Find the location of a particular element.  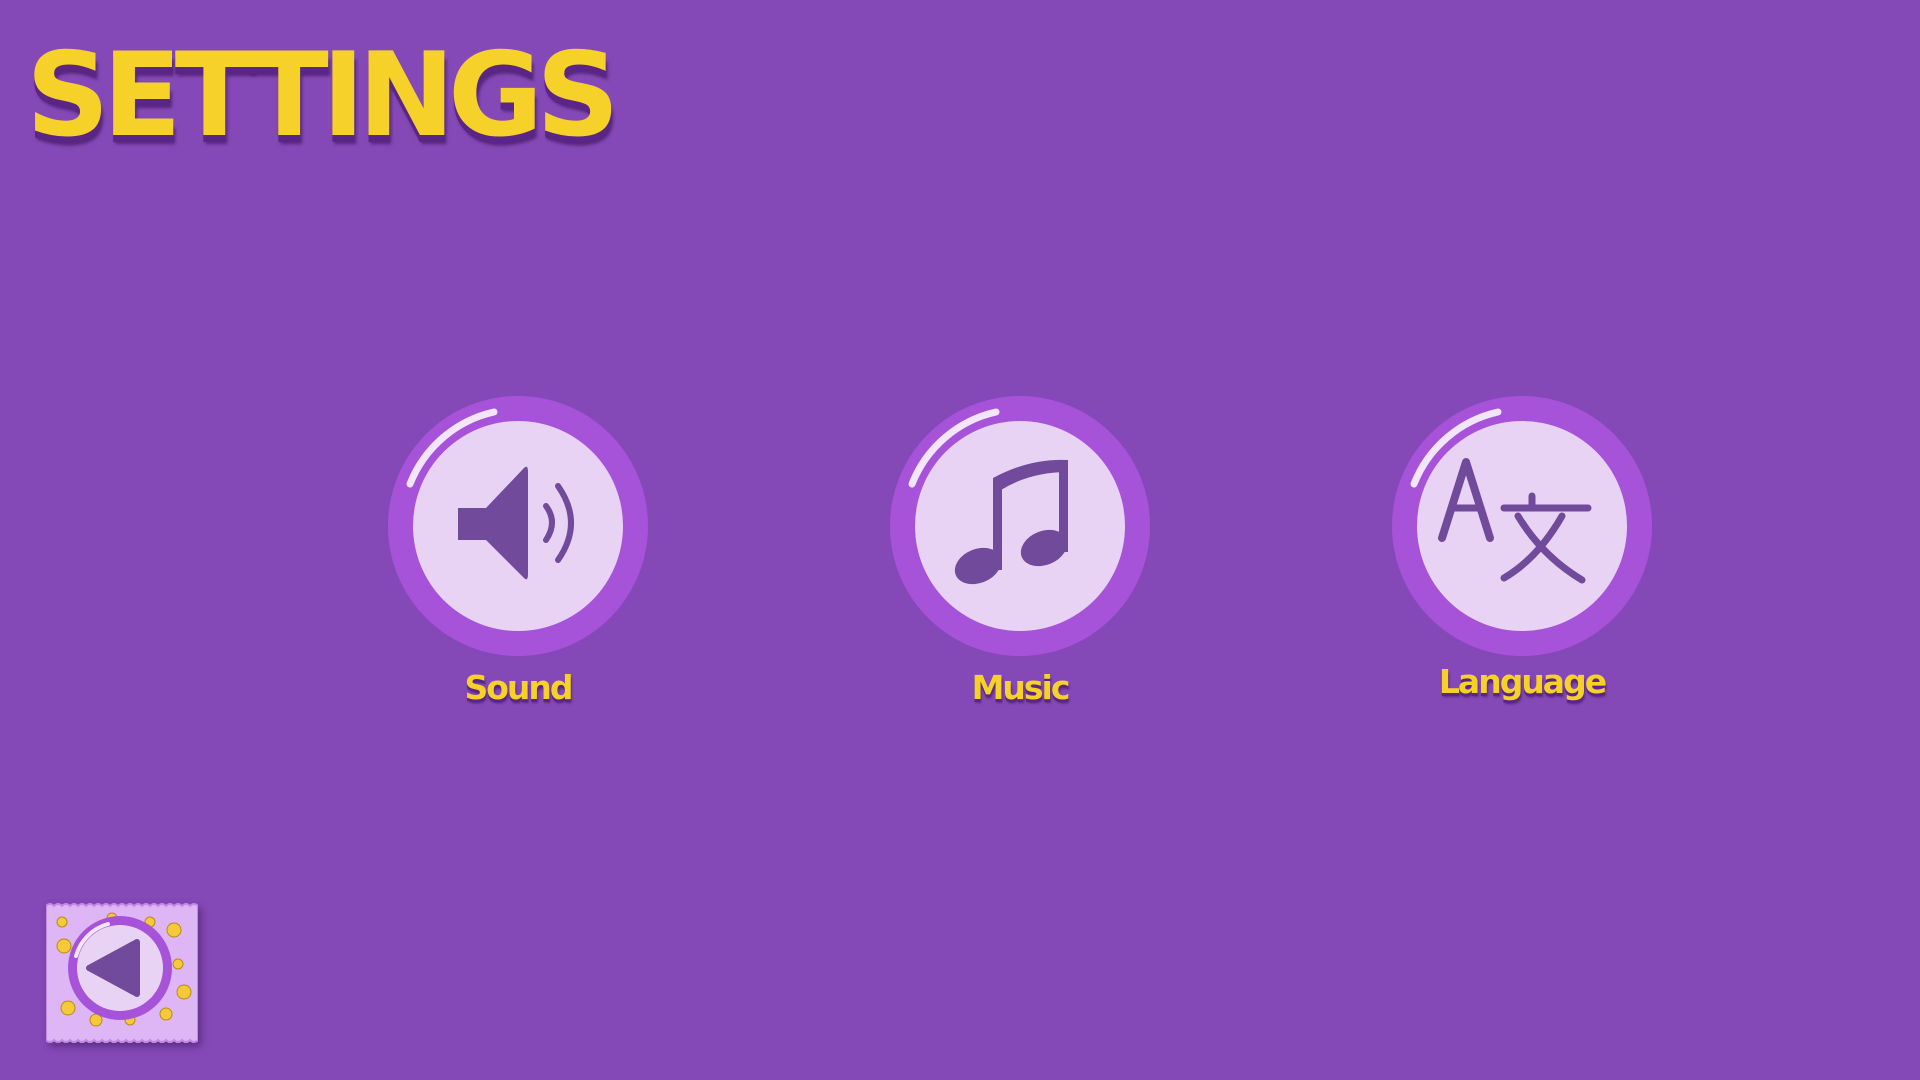

language-button is located at coordinates (1522, 526).